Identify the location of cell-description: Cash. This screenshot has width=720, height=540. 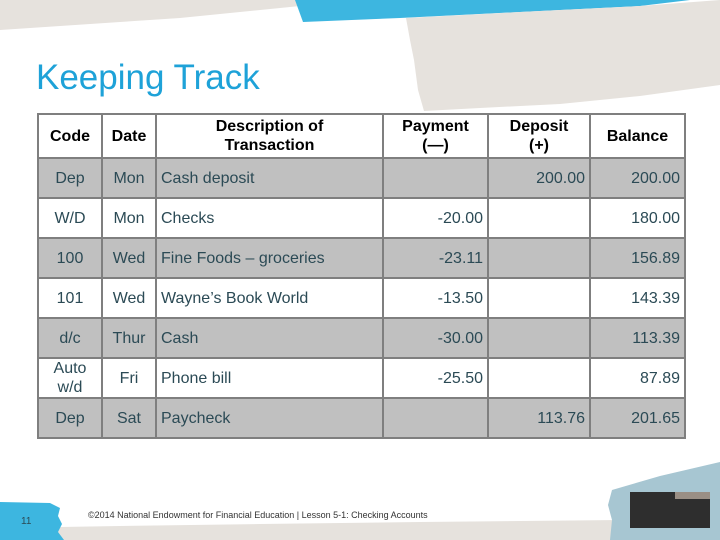
(269, 338).